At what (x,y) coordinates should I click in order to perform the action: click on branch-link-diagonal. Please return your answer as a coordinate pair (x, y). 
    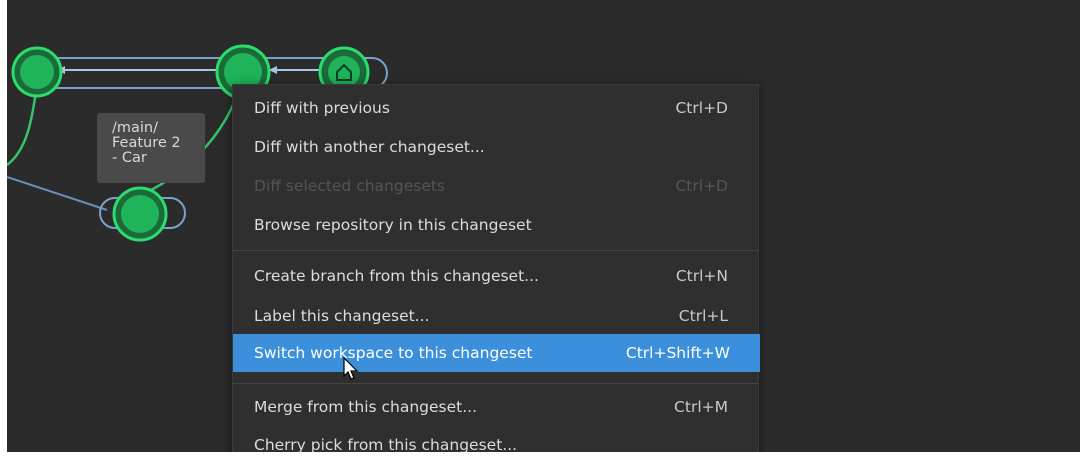
    Looking at the image, I should click on (57, 193).